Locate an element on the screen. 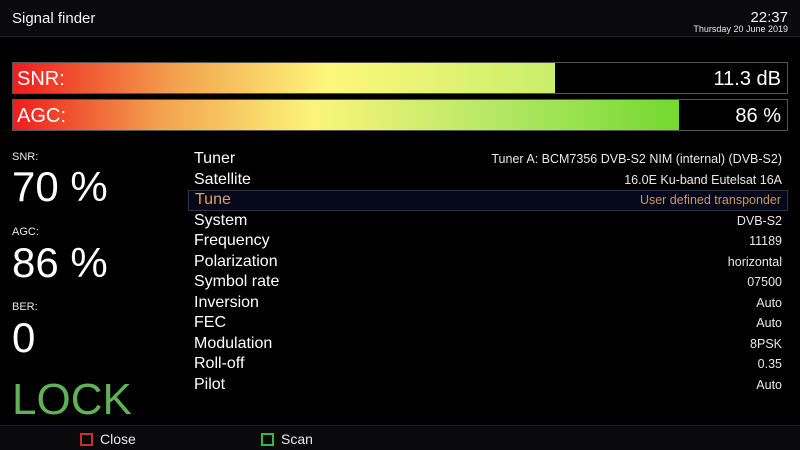  row-value: User defined transponder is located at coordinates (710, 200).